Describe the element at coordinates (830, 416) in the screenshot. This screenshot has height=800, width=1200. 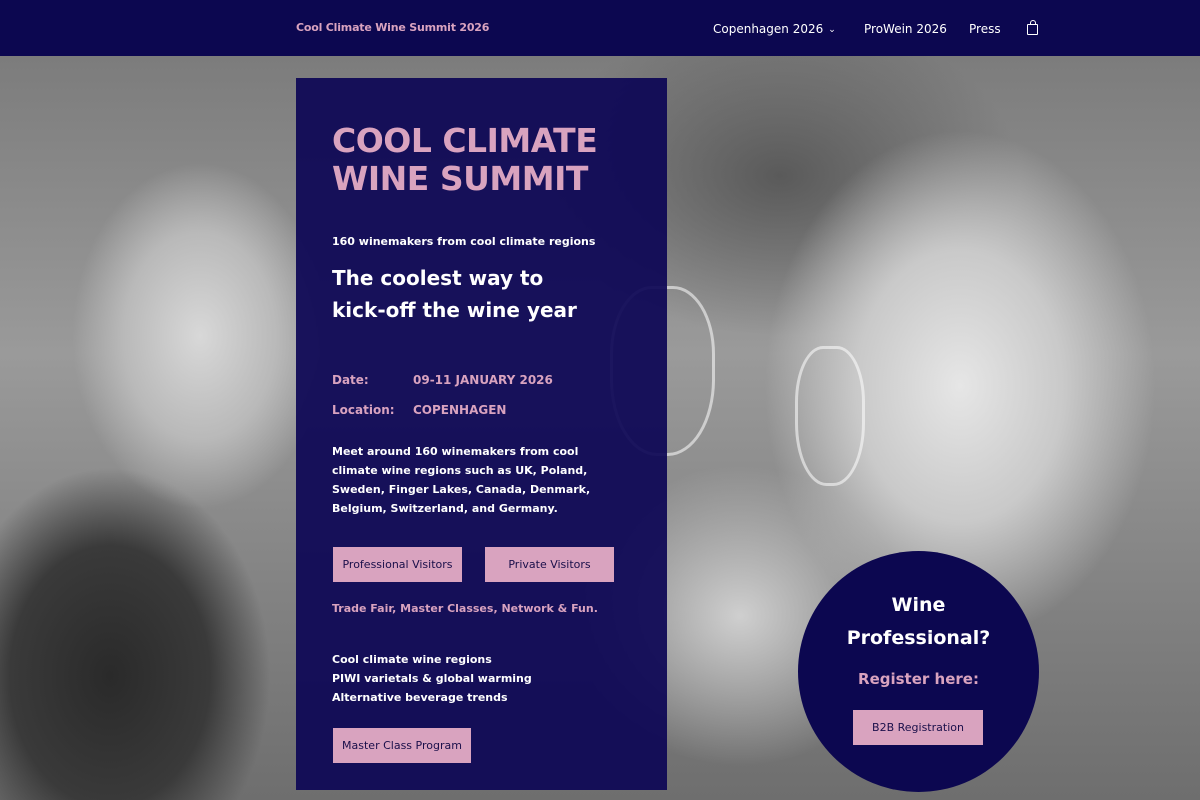
I see `wine-glass-image` at that location.